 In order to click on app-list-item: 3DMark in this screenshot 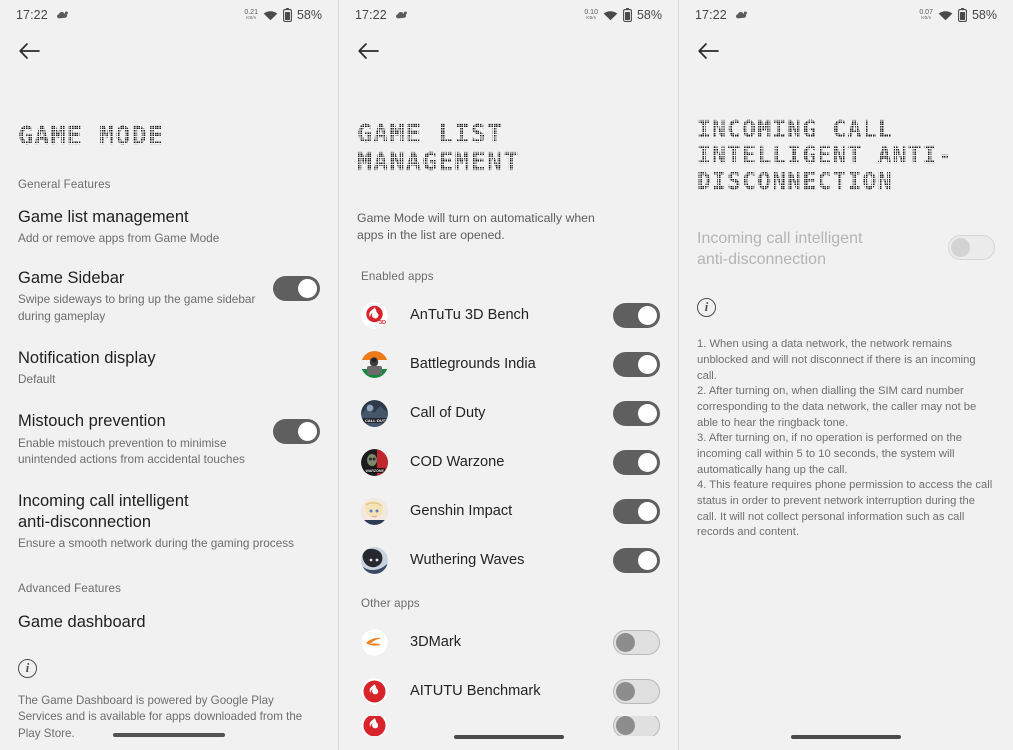, I will do `click(508, 642)`.